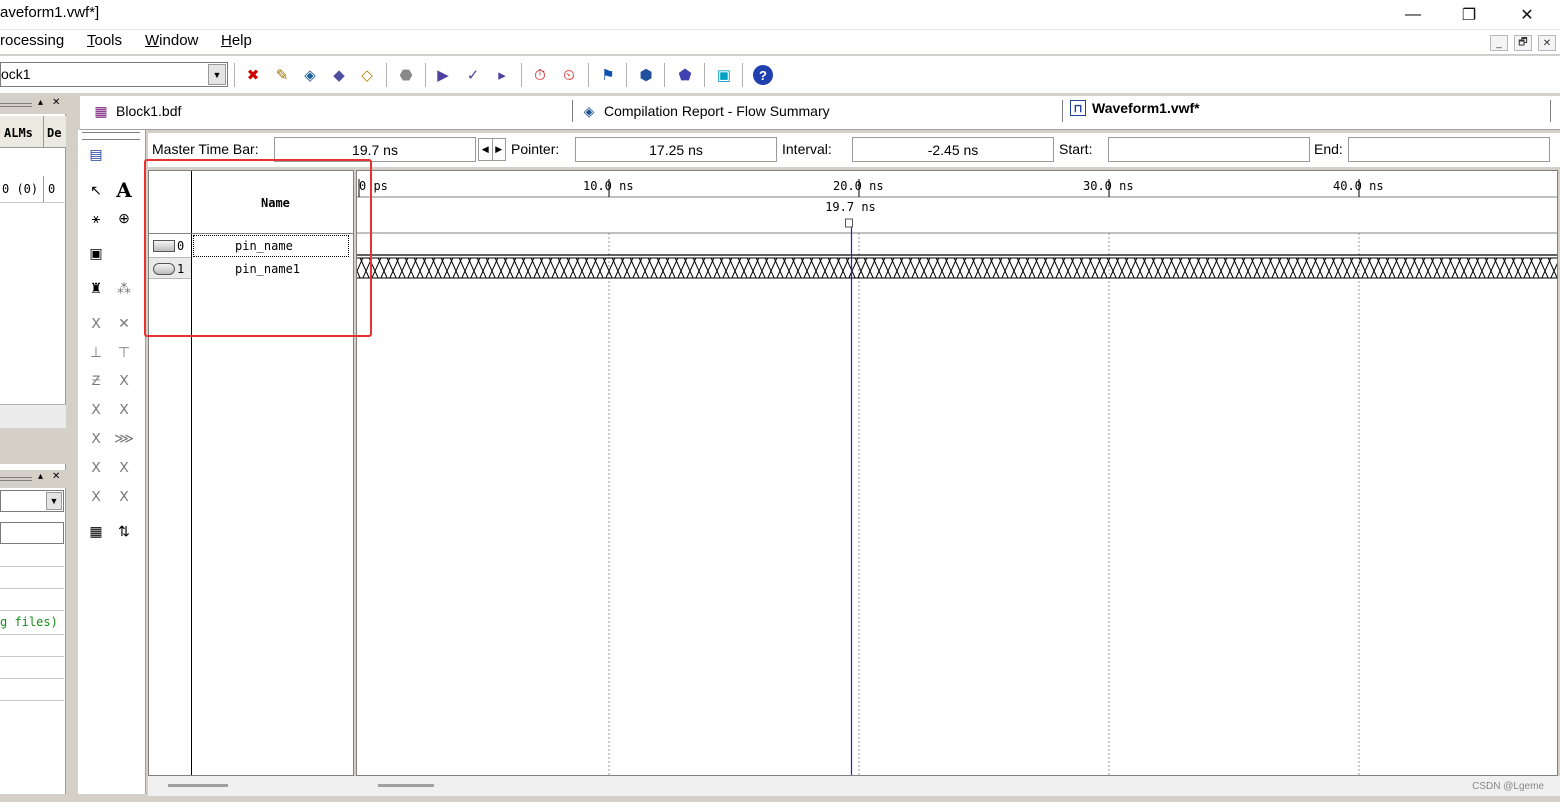 The image size is (1560, 802). What do you see at coordinates (124, 467) in the screenshot?
I see `overwrite-clock-icon: Ⅹ` at bounding box center [124, 467].